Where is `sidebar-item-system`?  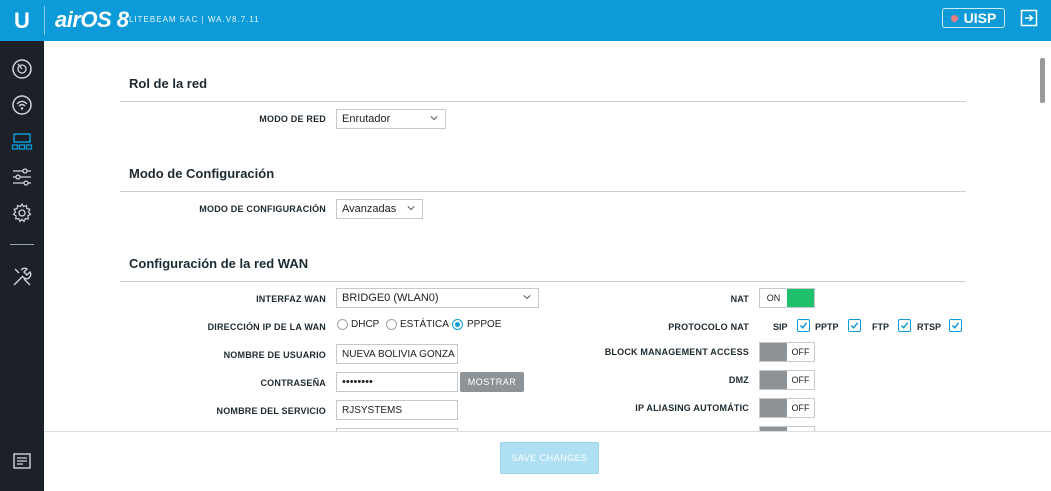 sidebar-item-system is located at coordinates (22, 213).